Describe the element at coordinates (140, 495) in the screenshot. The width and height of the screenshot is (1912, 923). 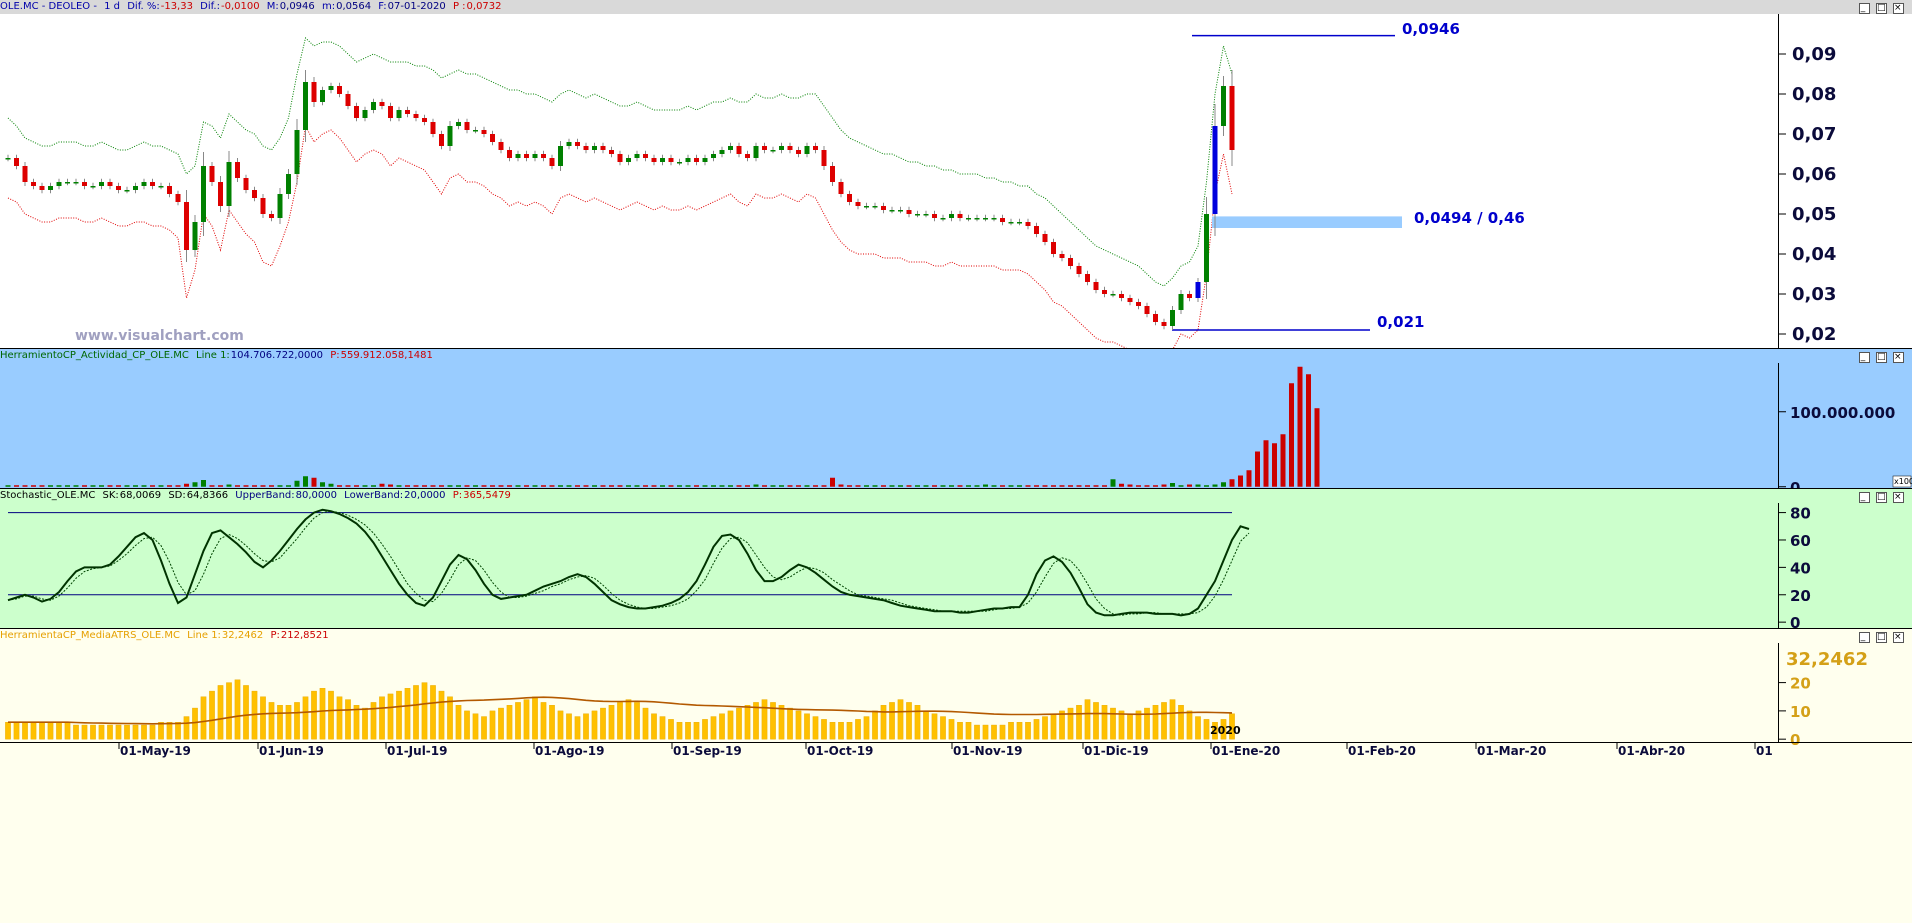
I see `stoch-sk-value: 68,0069` at that location.